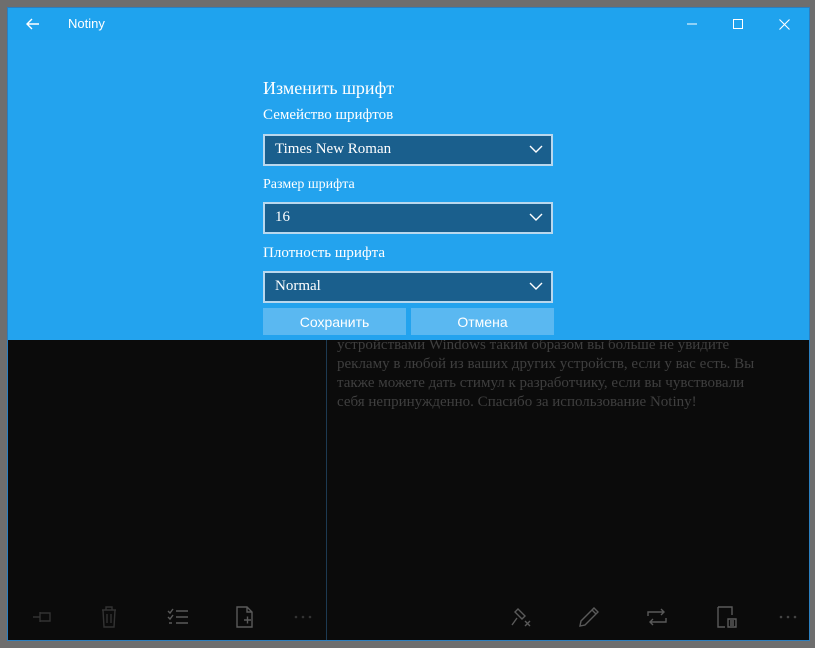 The image size is (815, 648). I want to click on new-note-icon, so click(244, 617).